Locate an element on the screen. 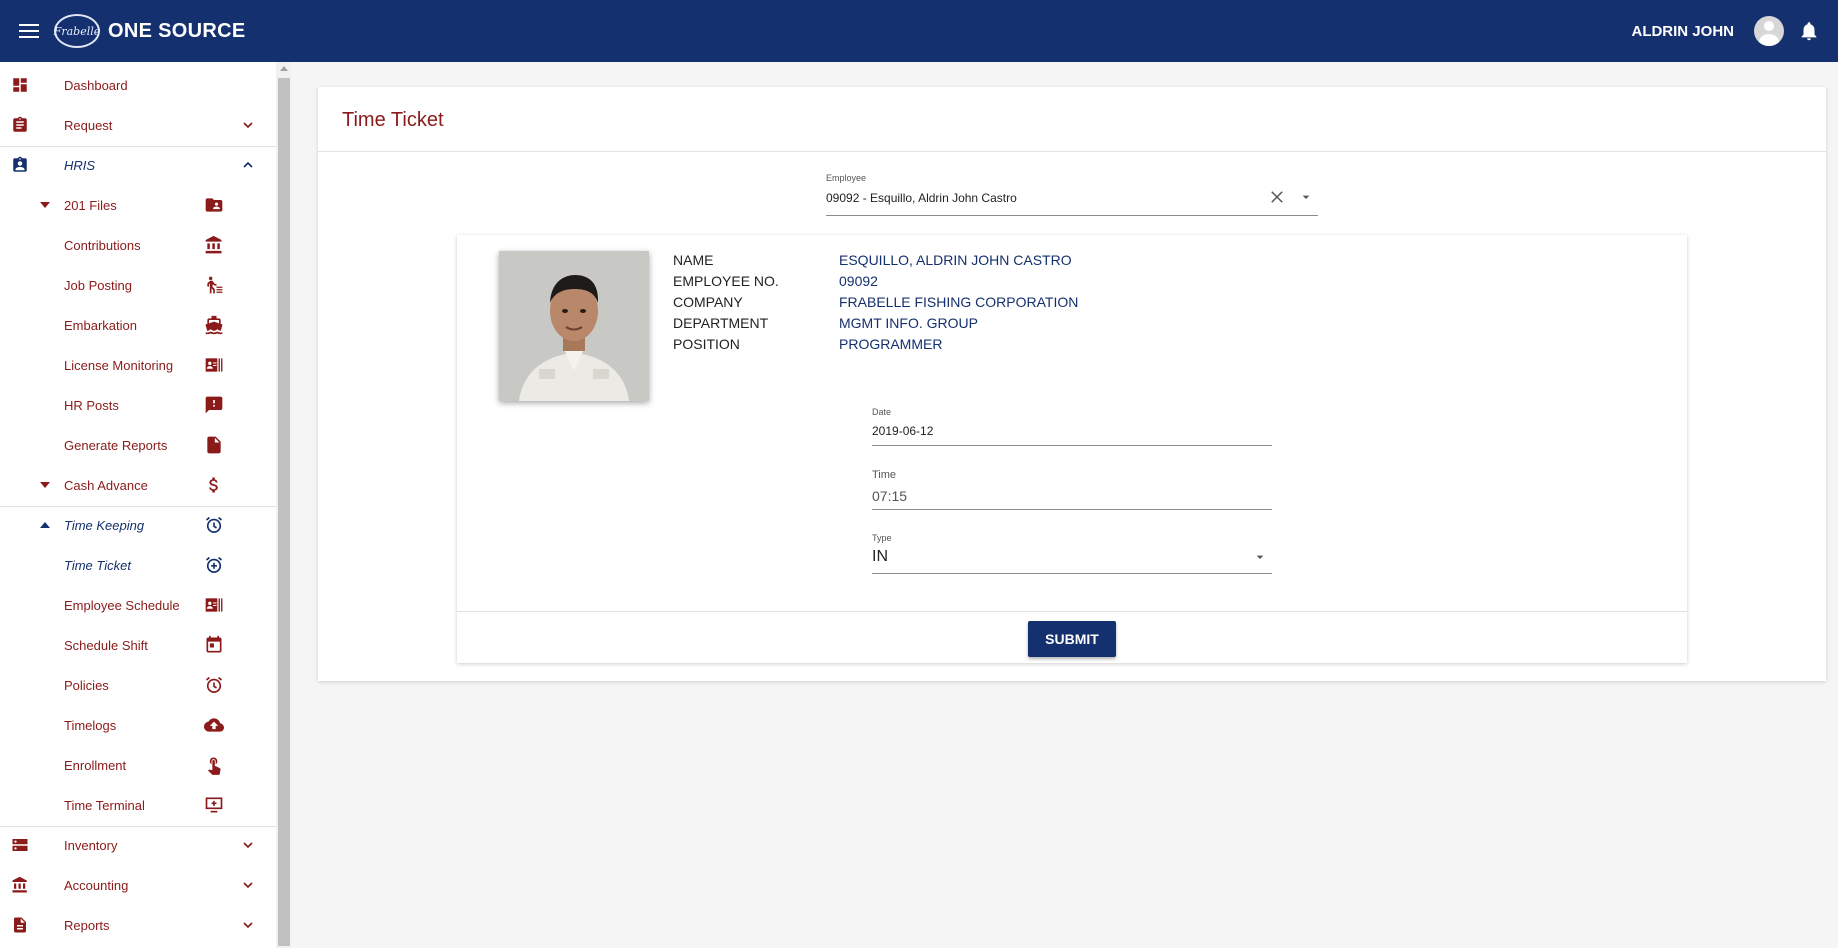 The height and width of the screenshot is (948, 1838). sidebar-item-label: Schedule Shift is located at coordinates (106, 645).